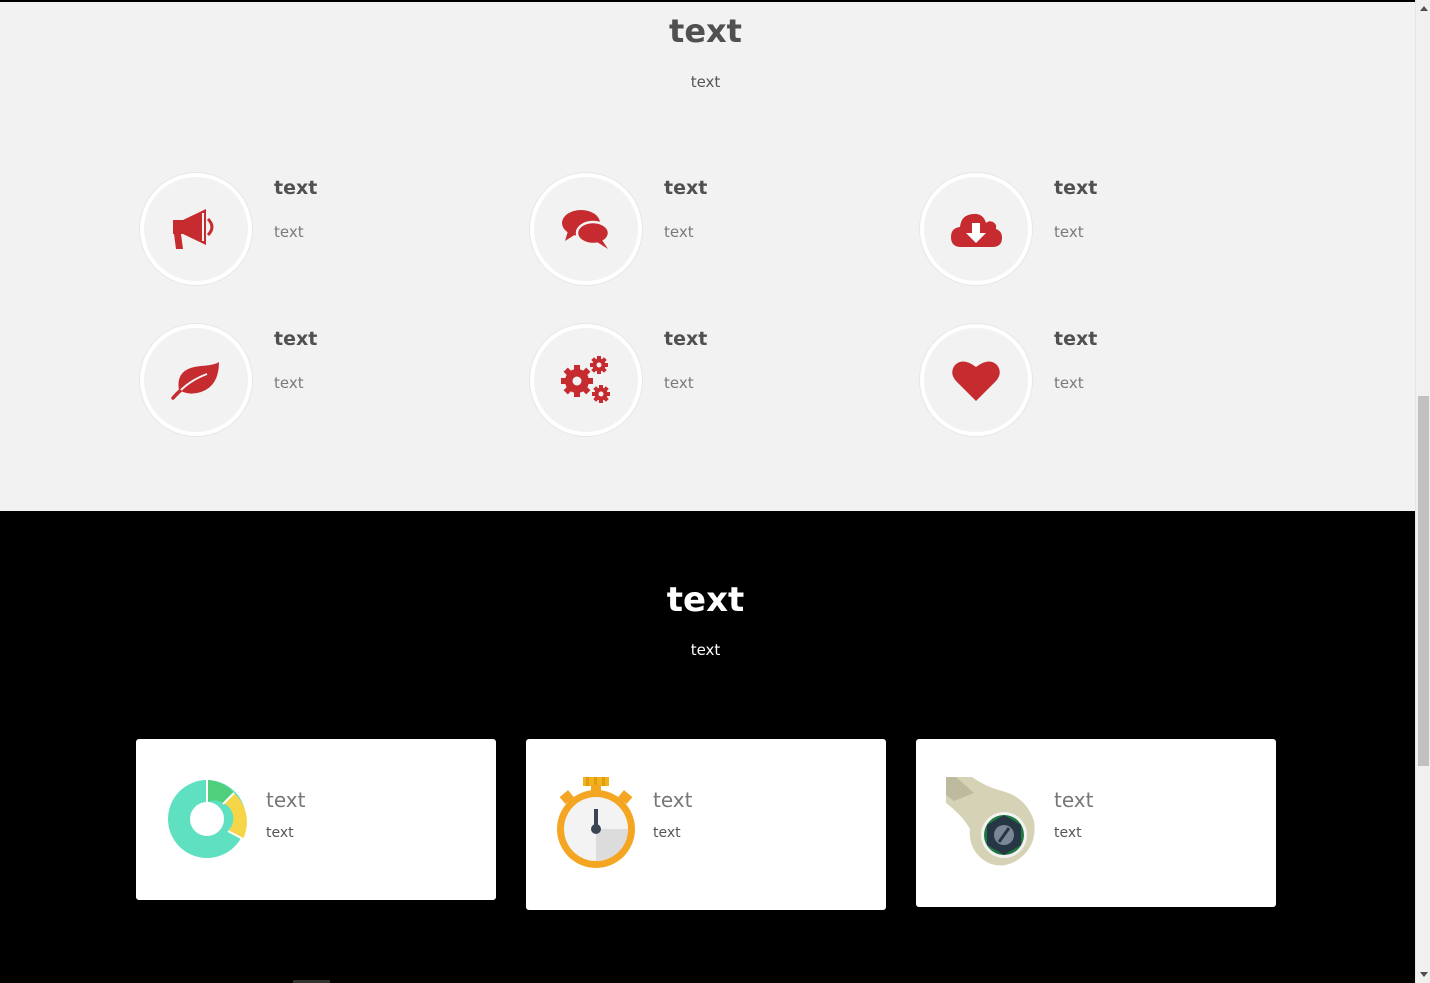 The image size is (1430, 983). What do you see at coordinates (990, 821) in the screenshot?
I see `wrench-icon` at bounding box center [990, 821].